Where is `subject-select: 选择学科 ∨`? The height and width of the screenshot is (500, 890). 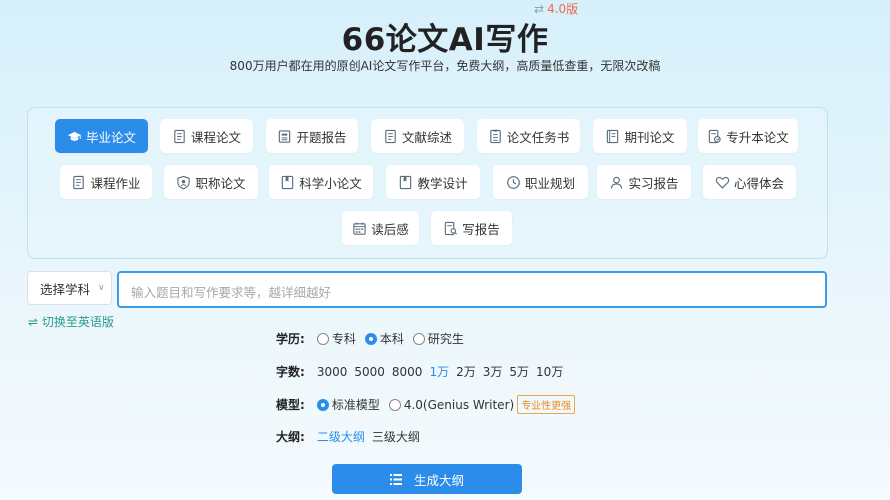 subject-select: 选择学科 ∨ is located at coordinates (69, 288).